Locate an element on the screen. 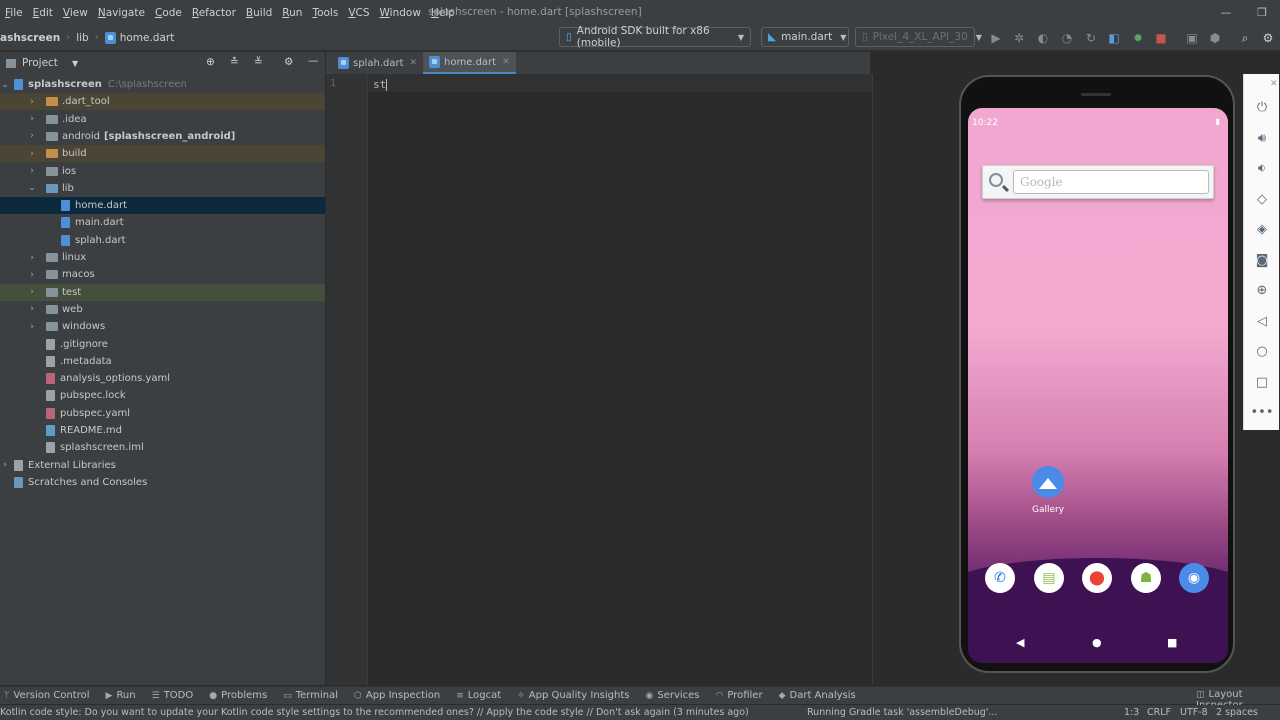  power-icon: ⏻ is located at coordinates (1262, 107).